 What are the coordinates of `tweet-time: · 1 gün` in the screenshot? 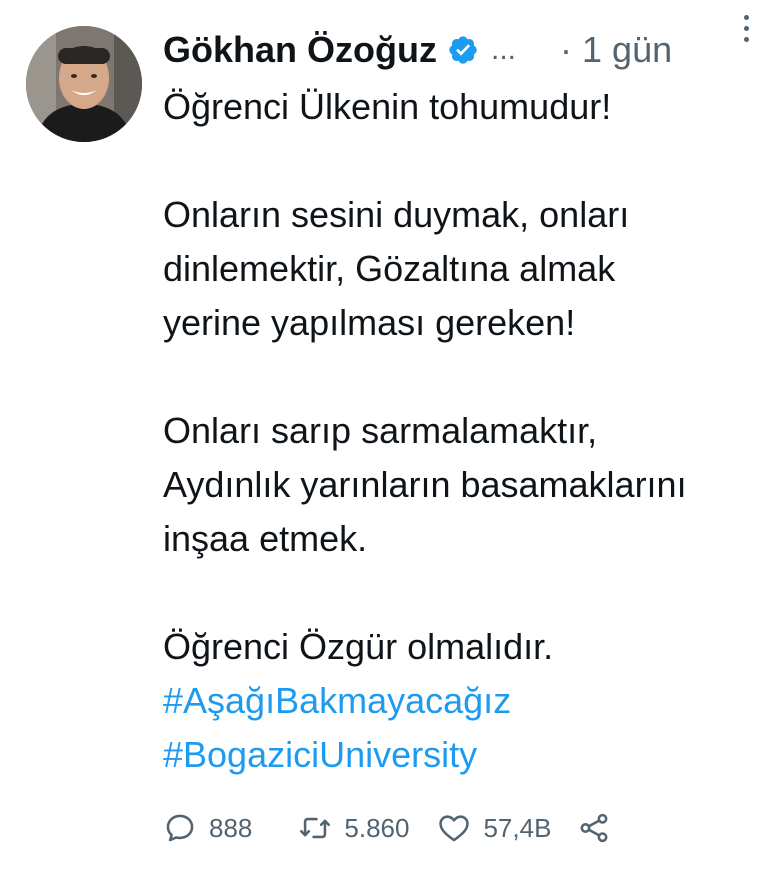 It's located at (616, 50).